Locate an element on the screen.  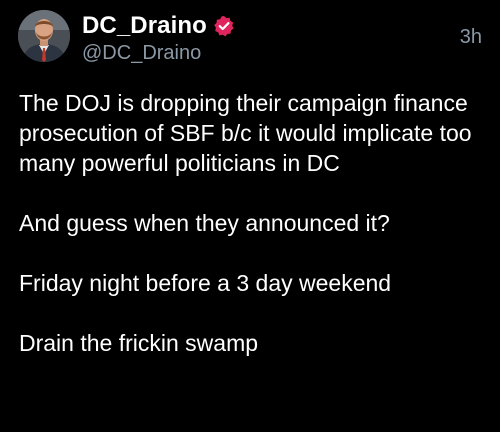
avatar-image is located at coordinates (44, 36).